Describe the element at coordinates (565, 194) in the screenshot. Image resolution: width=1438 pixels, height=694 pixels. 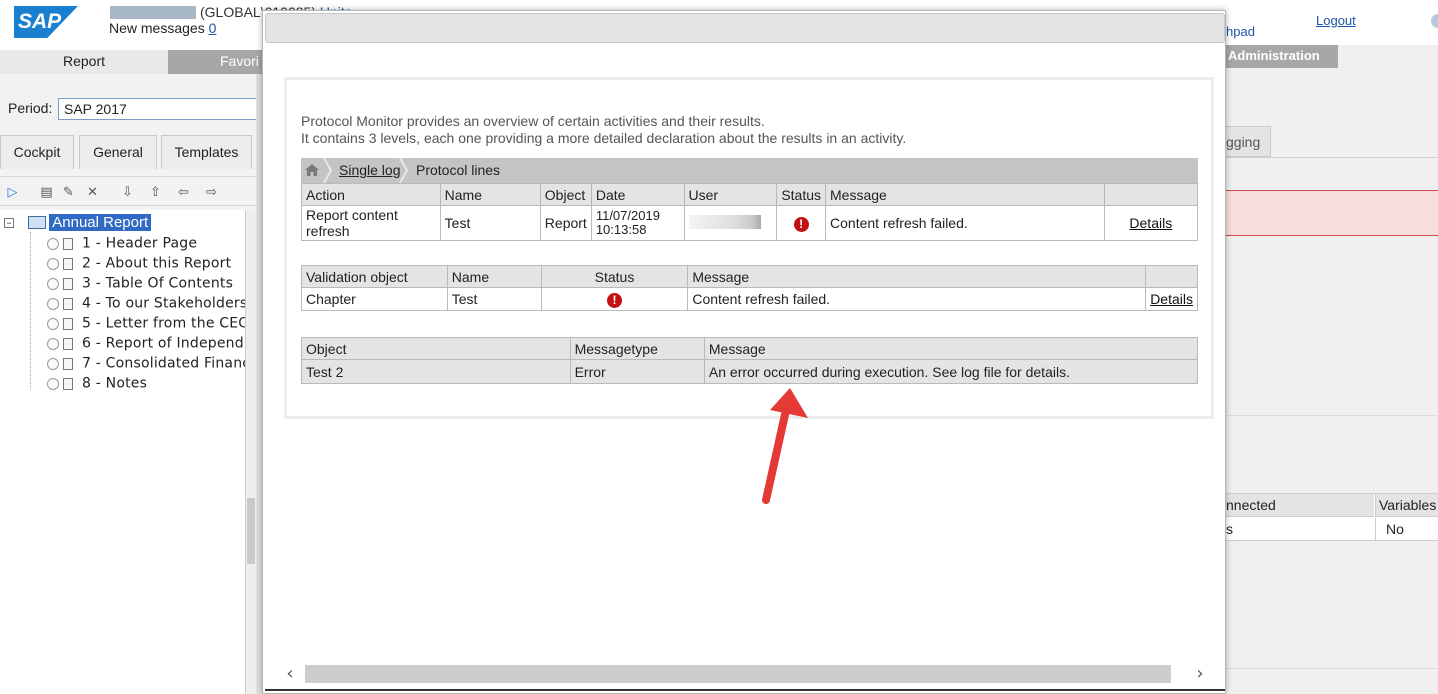
I see `column-header-object: Object` at that location.